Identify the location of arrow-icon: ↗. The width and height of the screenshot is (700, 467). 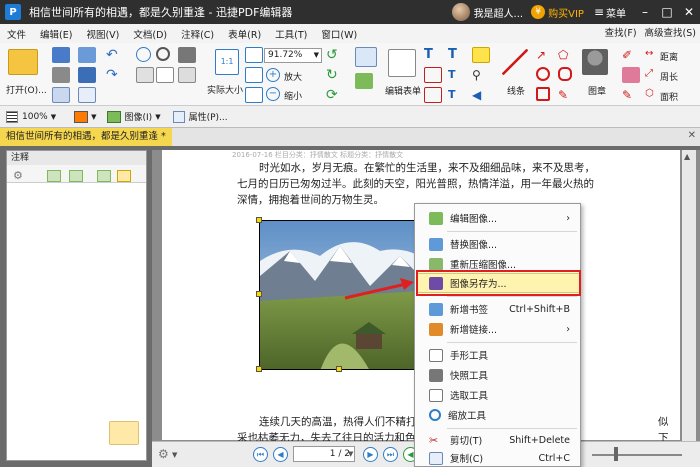
(545, 55).